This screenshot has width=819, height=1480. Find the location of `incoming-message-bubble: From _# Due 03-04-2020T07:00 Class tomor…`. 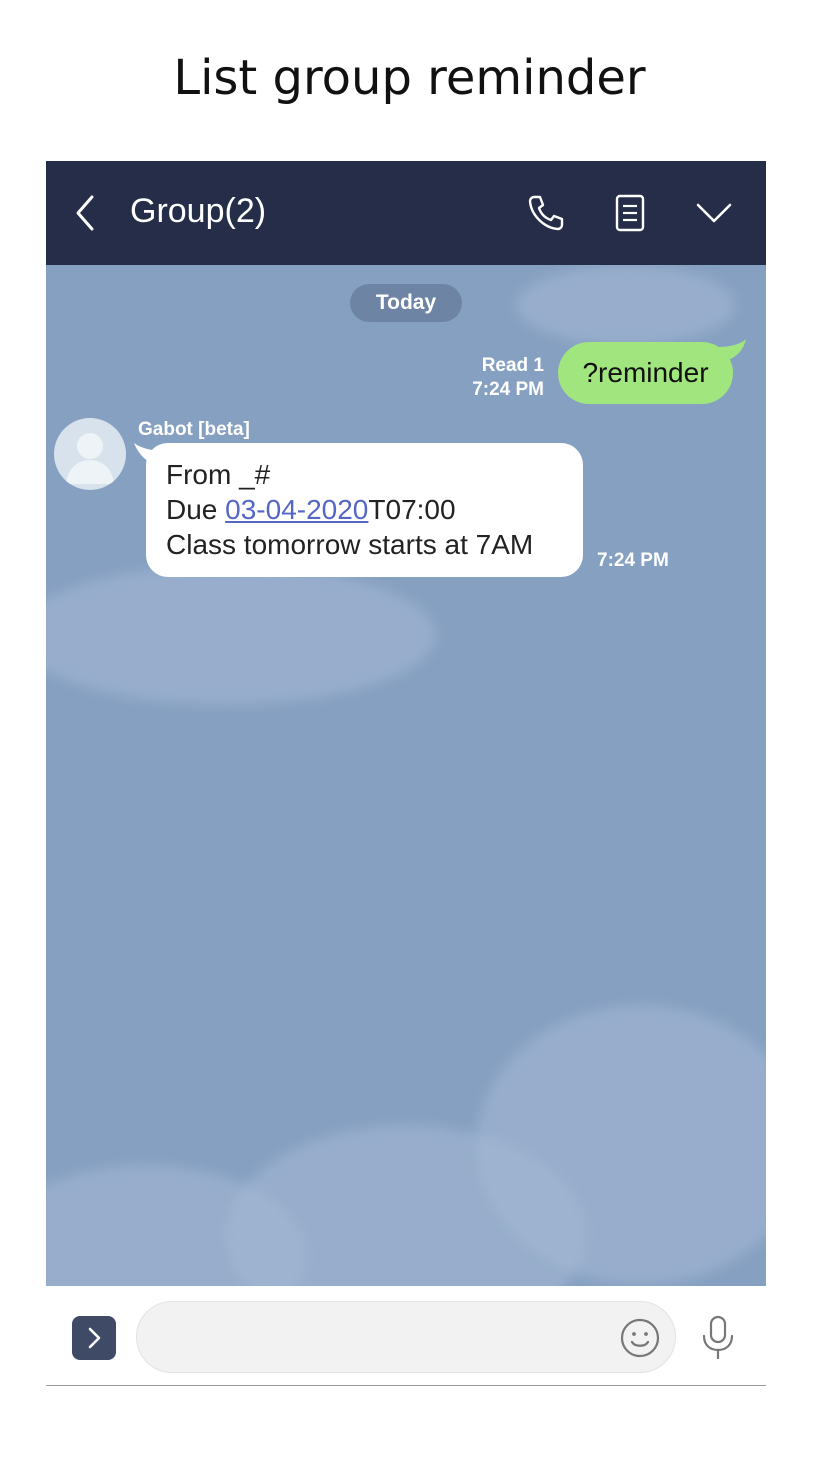

incoming-message-bubble: From _# Due 03-04-2020T07:00 Class tomor… is located at coordinates (364, 510).